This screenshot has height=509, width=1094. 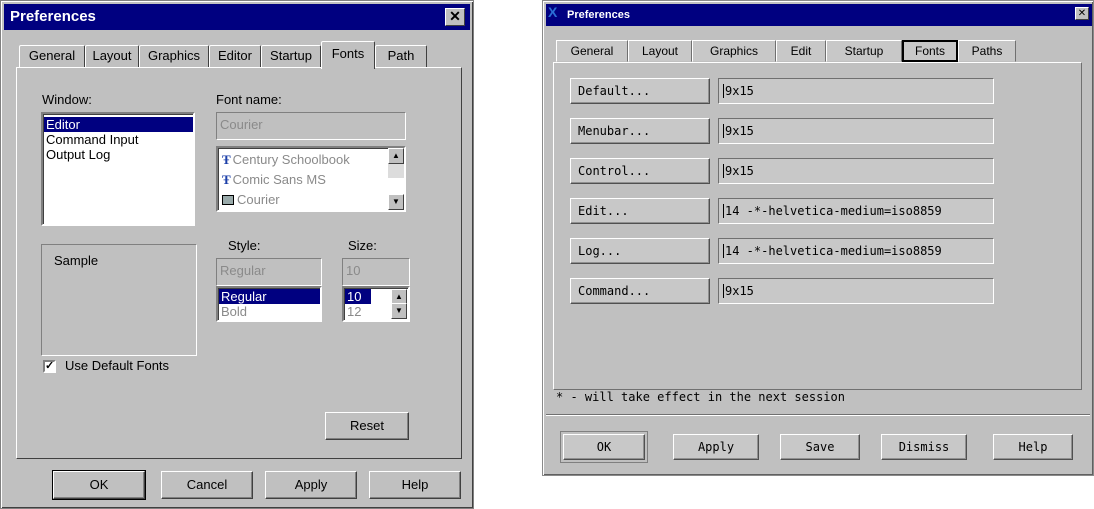 I want to click on tab-paths: Paths, so click(x=987, y=51).